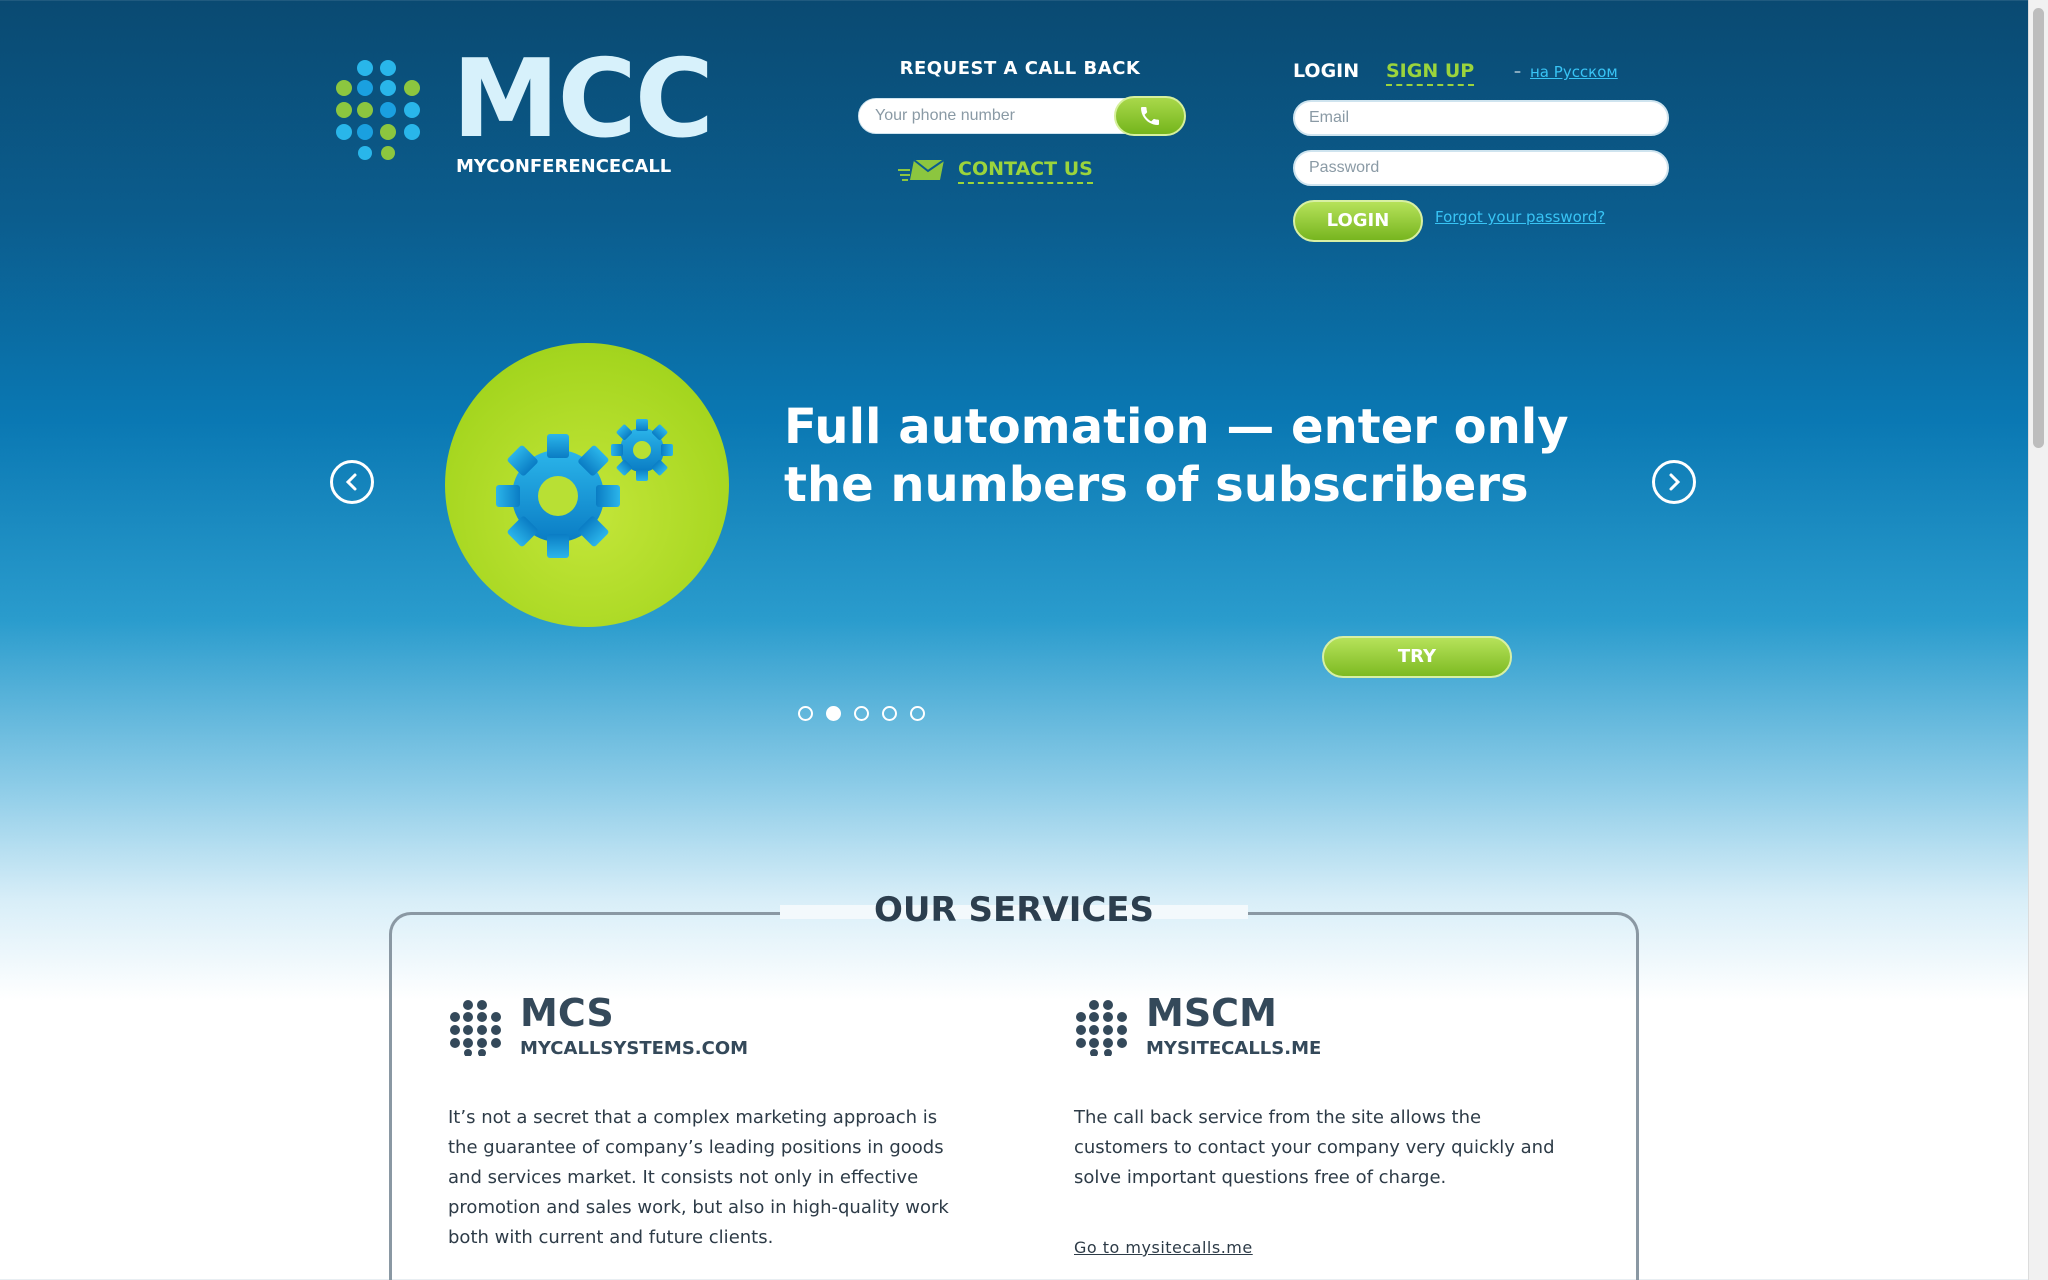 Image resolution: width=2048 pixels, height=1280 pixels. Describe the element at coordinates (833, 713) in the screenshot. I see `slider-dot-active` at that location.